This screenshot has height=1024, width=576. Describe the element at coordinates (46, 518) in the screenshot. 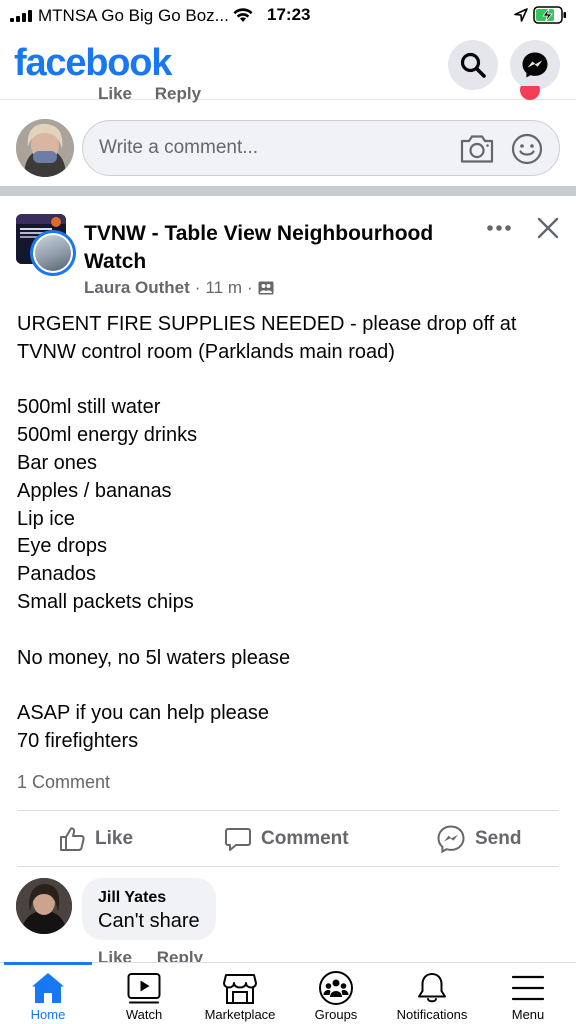

I see `post-text-line: Lip ice` at that location.